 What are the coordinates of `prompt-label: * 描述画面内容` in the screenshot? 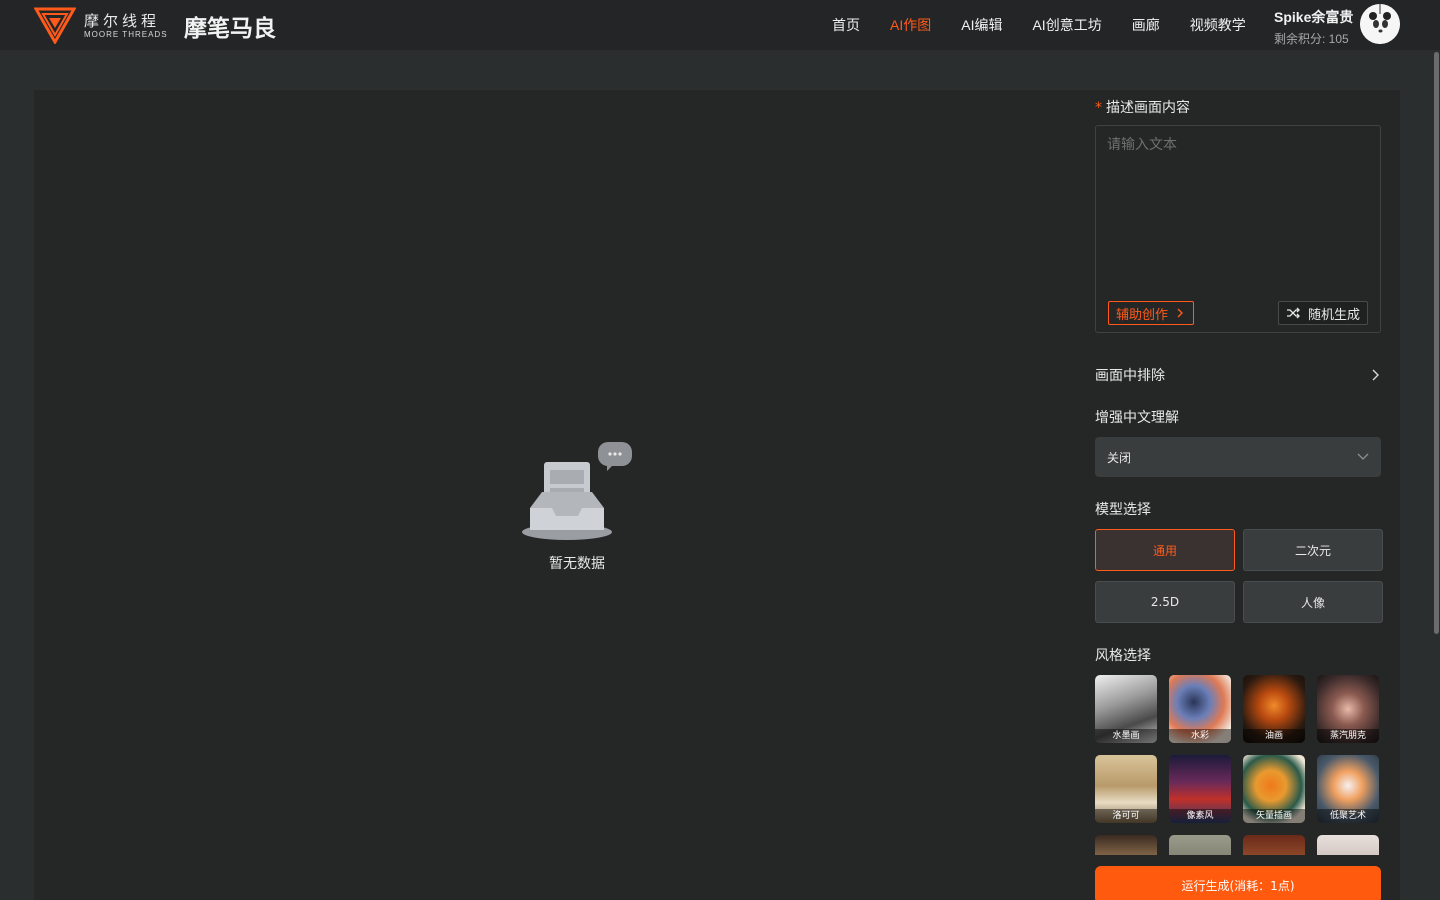 It's located at (1142, 107).